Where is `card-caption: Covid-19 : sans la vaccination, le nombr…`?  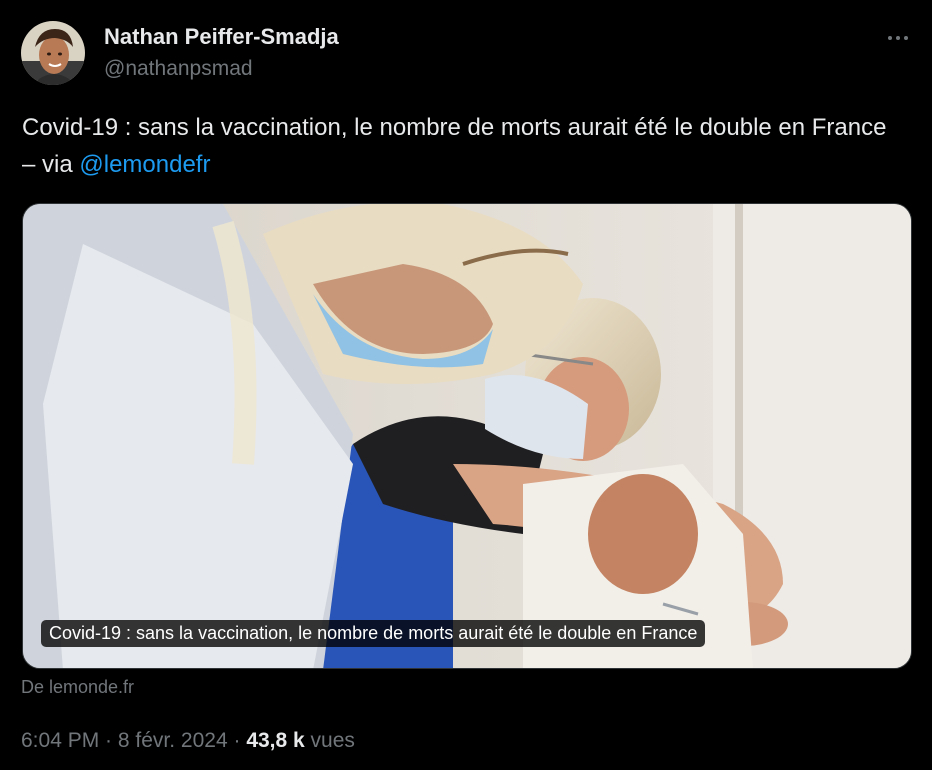 card-caption: Covid-19 : sans la vaccination, le nombr… is located at coordinates (373, 633).